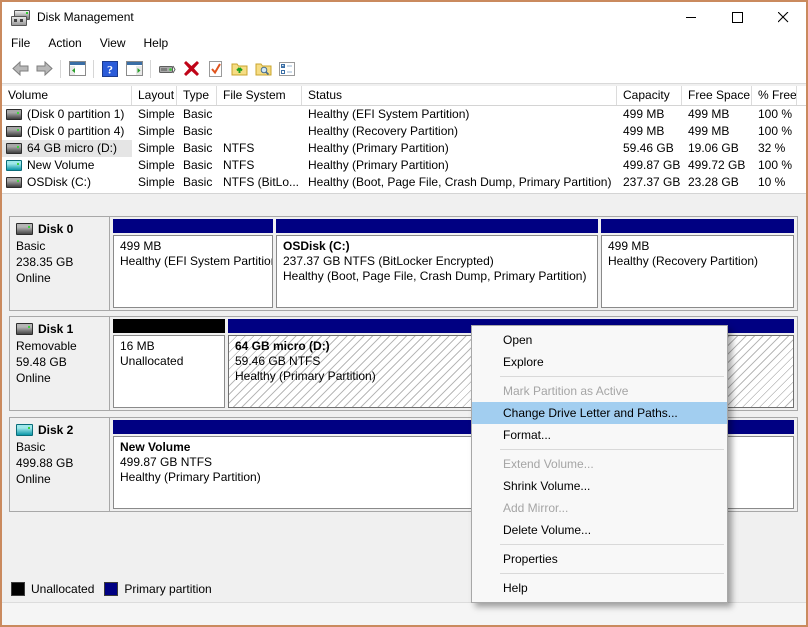 The height and width of the screenshot is (627, 808). What do you see at coordinates (56, 329) in the screenshot?
I see `disk-name: Disk 1` at bounding box center [56, 329].